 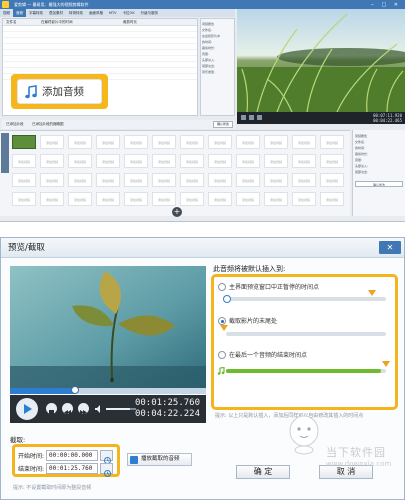 What do you see at coordinates (159, 459) in the screenshot?
I see `play-captured-audio-button: 播放截取的音频` at bounding box center [159, 459].